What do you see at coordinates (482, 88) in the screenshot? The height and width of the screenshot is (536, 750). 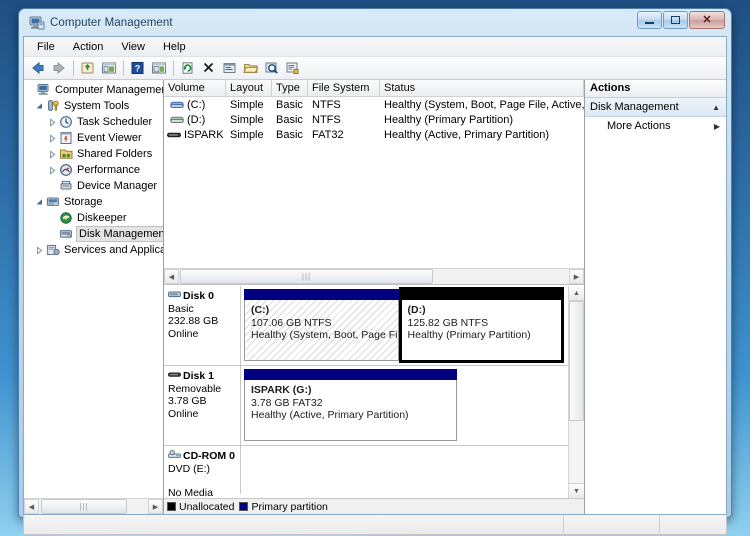 I see `column-header-status: Status` at bounding box center [482, 88].